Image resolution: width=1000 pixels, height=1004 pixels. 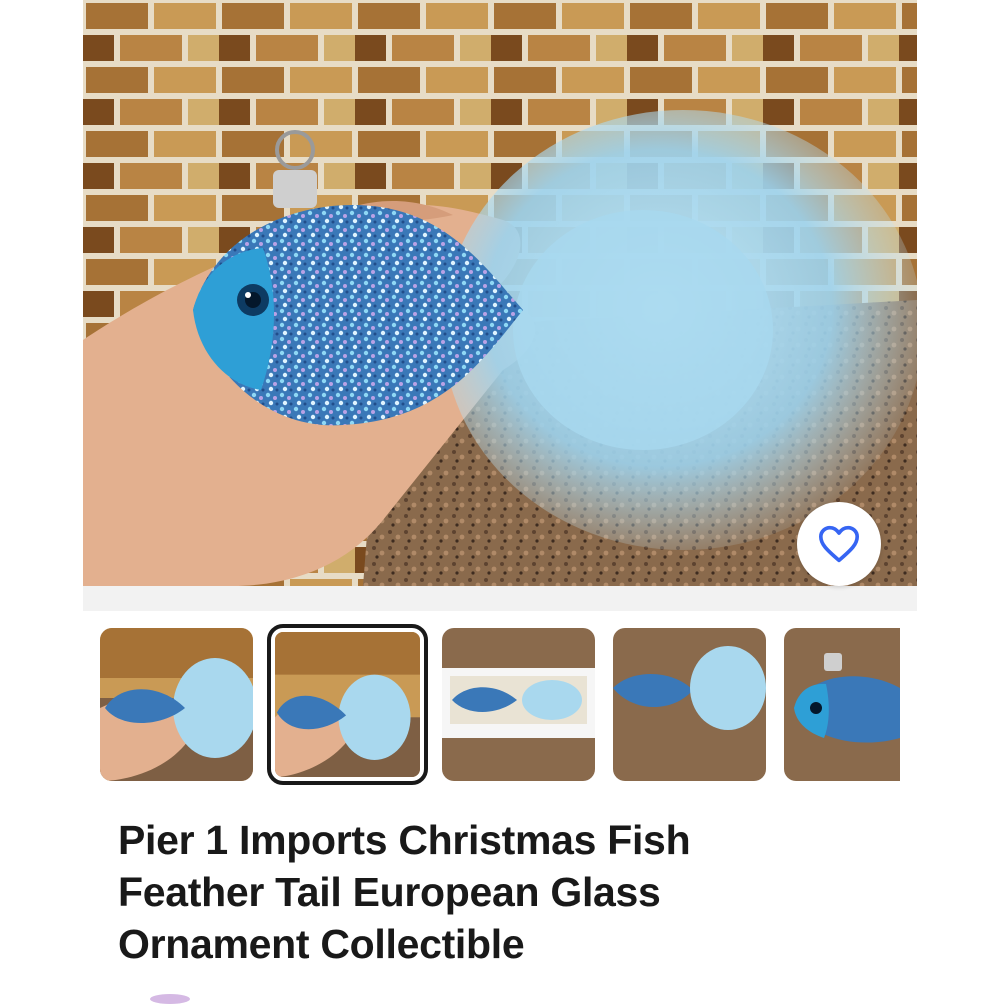 I want to click on thumbnail-strip, so click(x=500, y=704).